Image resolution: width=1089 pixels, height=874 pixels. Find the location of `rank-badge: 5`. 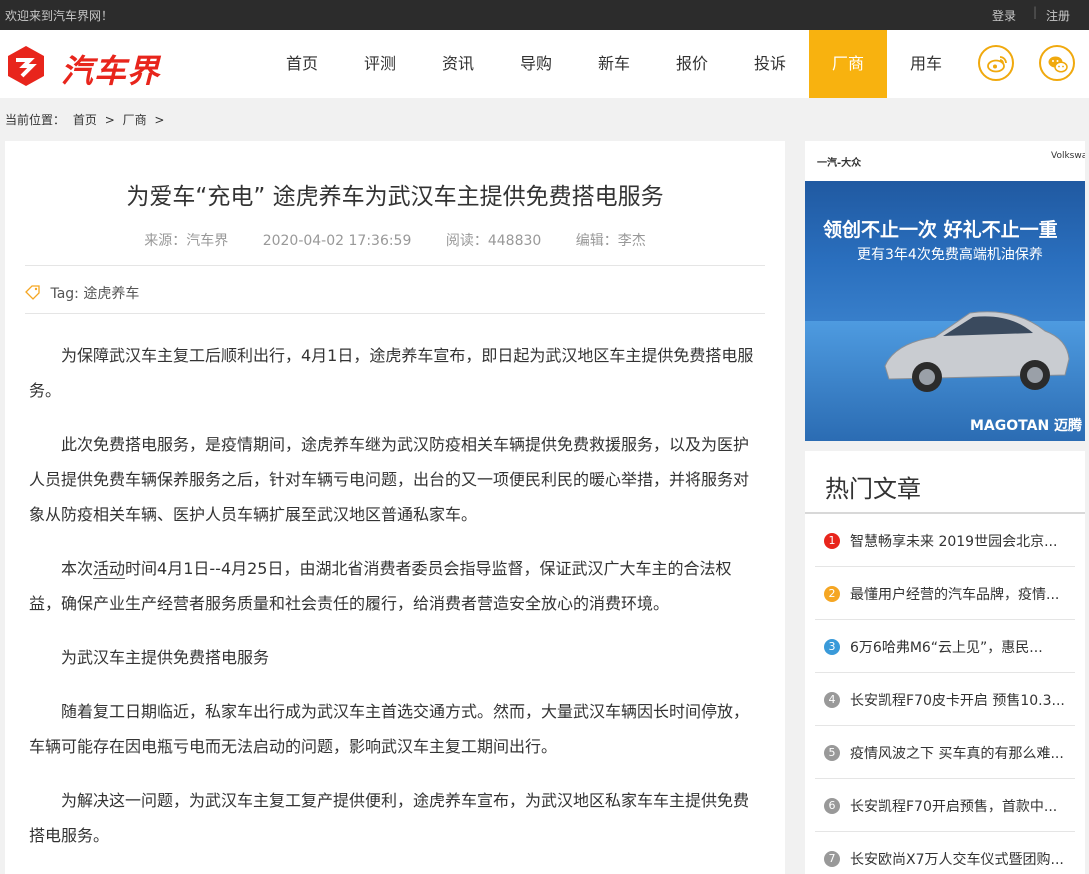

rank-badge: 5 is located at coordinates (832, 753).